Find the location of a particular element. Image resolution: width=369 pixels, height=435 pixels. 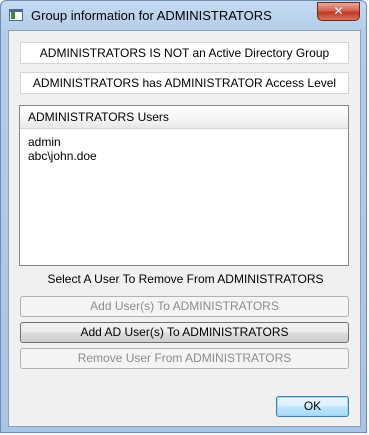

close-button: ✕ is located at coordinates (338, 11).